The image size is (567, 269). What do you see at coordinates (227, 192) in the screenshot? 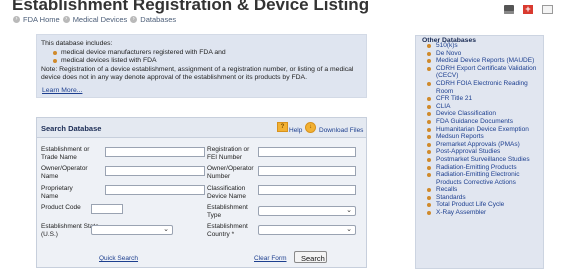
I see `classification-label: Classification Device Name` at bounding box center [227, 192].